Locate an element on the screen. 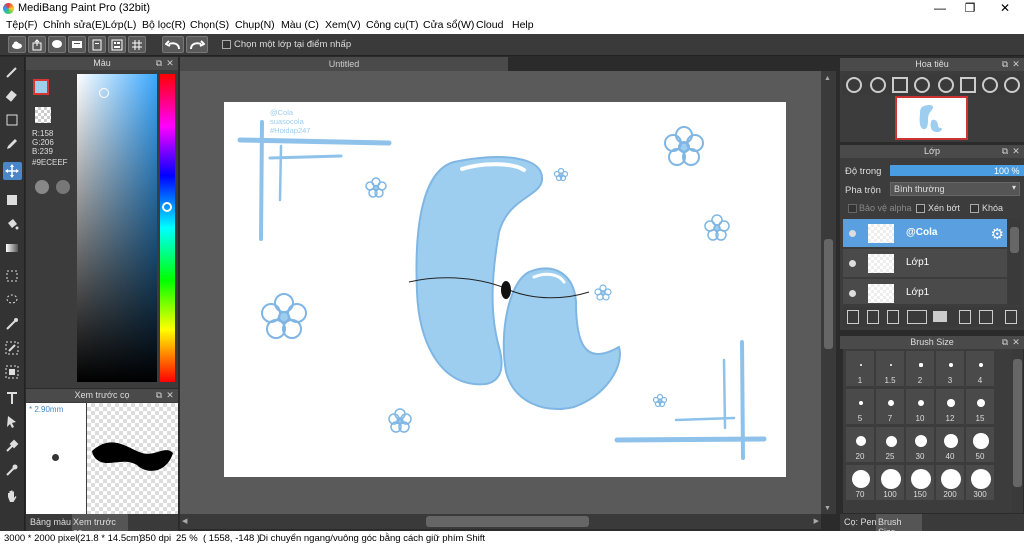  folder-icon is located at coordinates (940, 316).